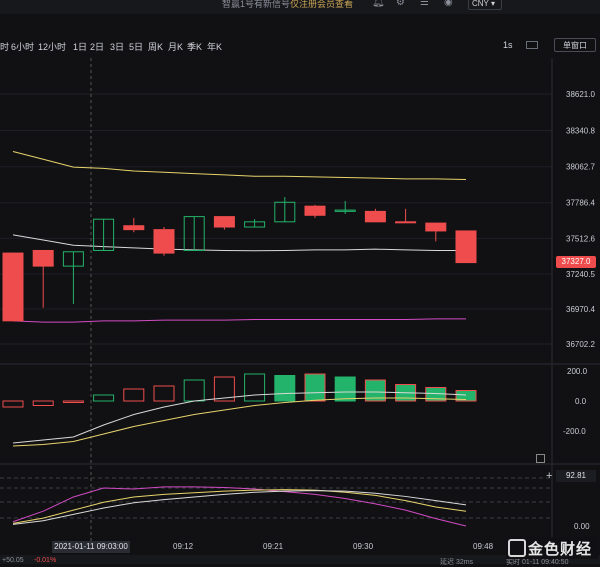  What do you see at coordinates (480, 4) in the screenshot?
I see `currency-label: CNY` at bounding box center [480, 4].